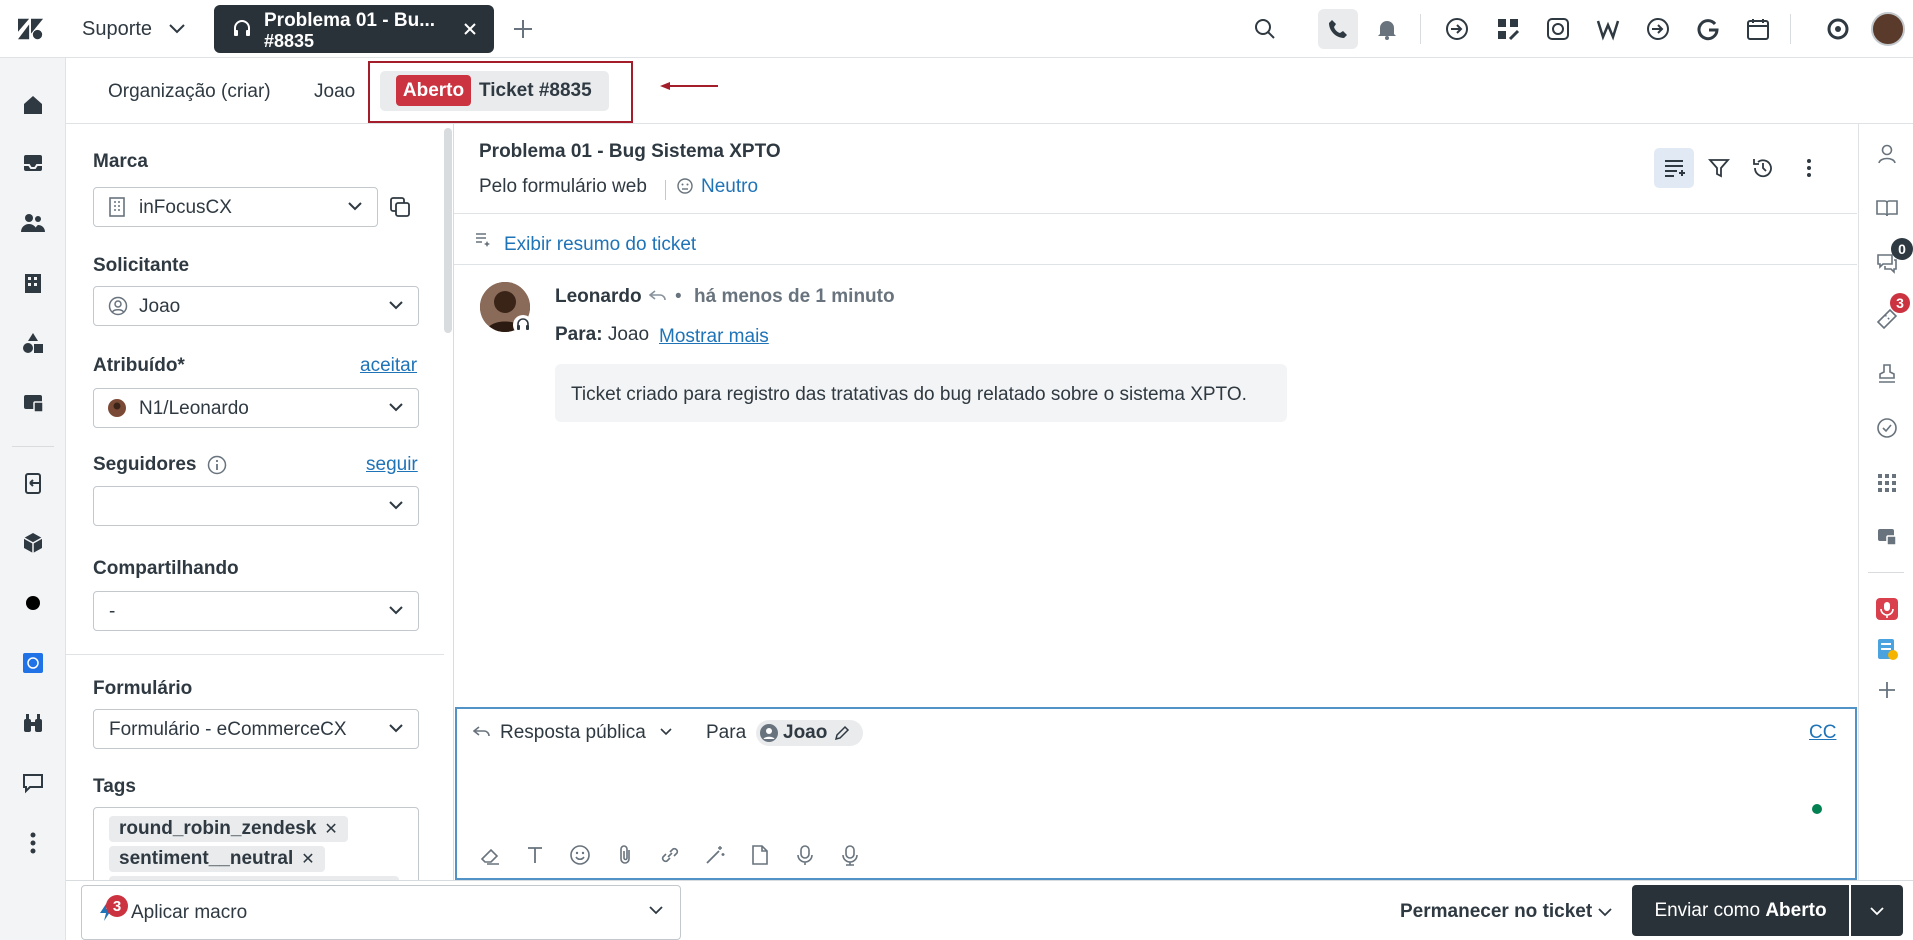  Describe the element at coordinates (33, 446) in the screenshot. I see `nav-divider` at that location.